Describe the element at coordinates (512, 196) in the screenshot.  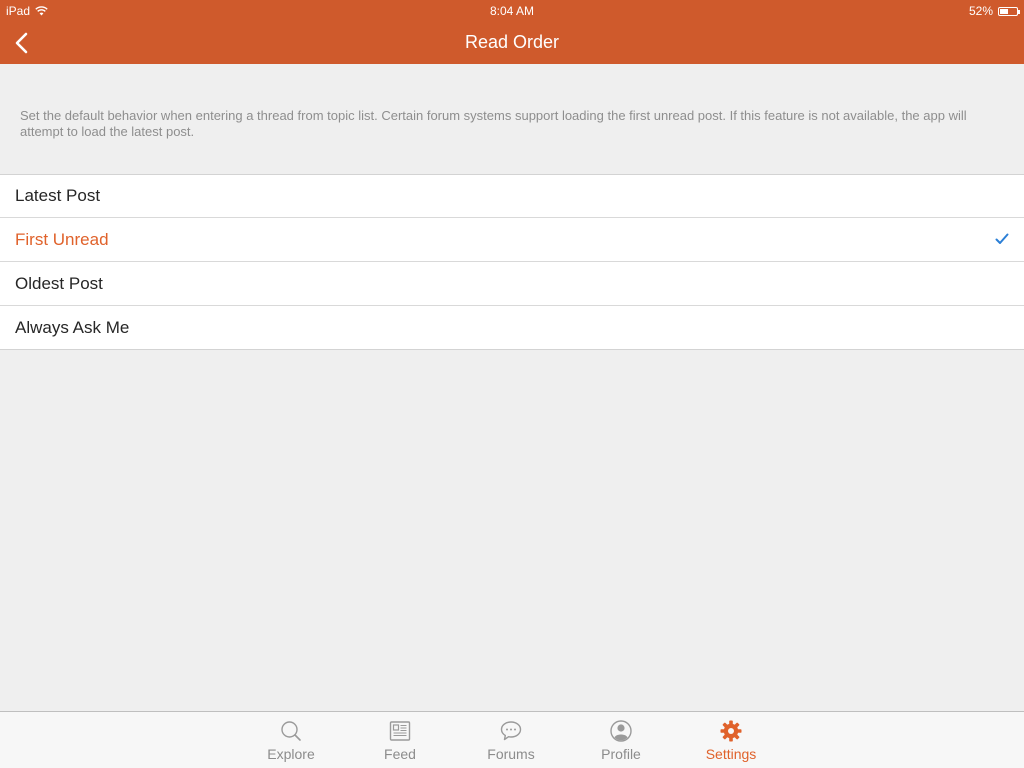
I see `option-latest-post: Latest Post` at that location.